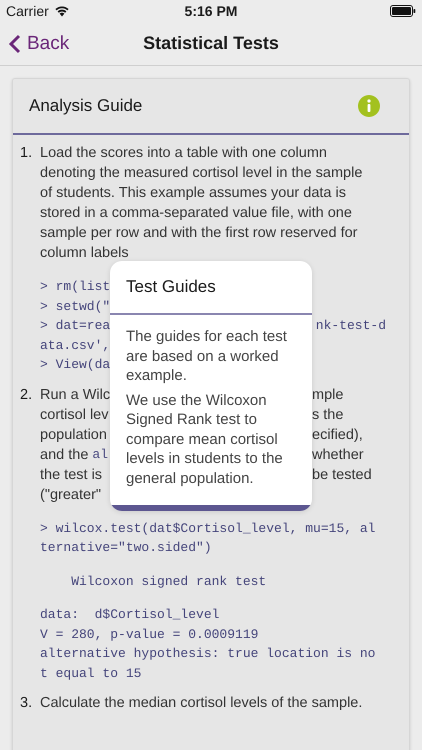 The image size is (422, 750). Describe the element at coordinates (328, 414) in the screenshot. I see `step-text-fragment: s the` at that location.